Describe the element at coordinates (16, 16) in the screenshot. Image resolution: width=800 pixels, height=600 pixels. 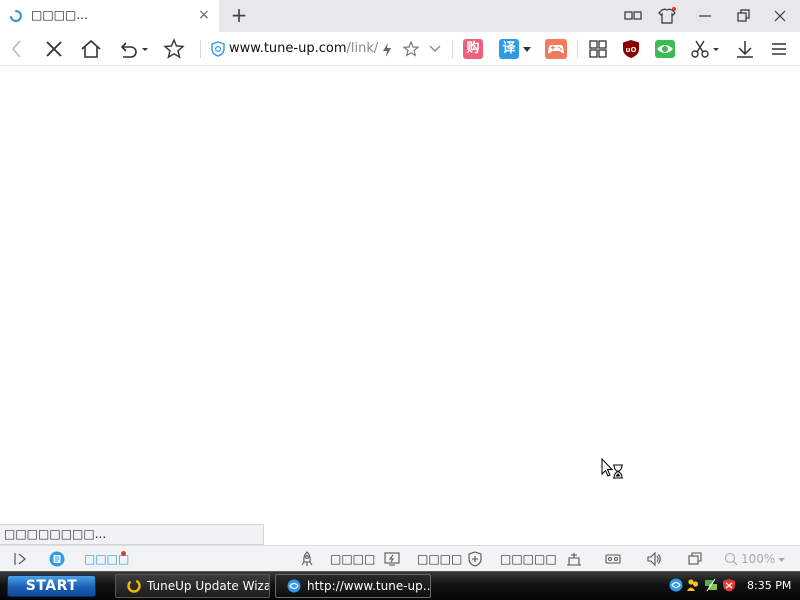
I see `loading-spinner-icon` at that location.